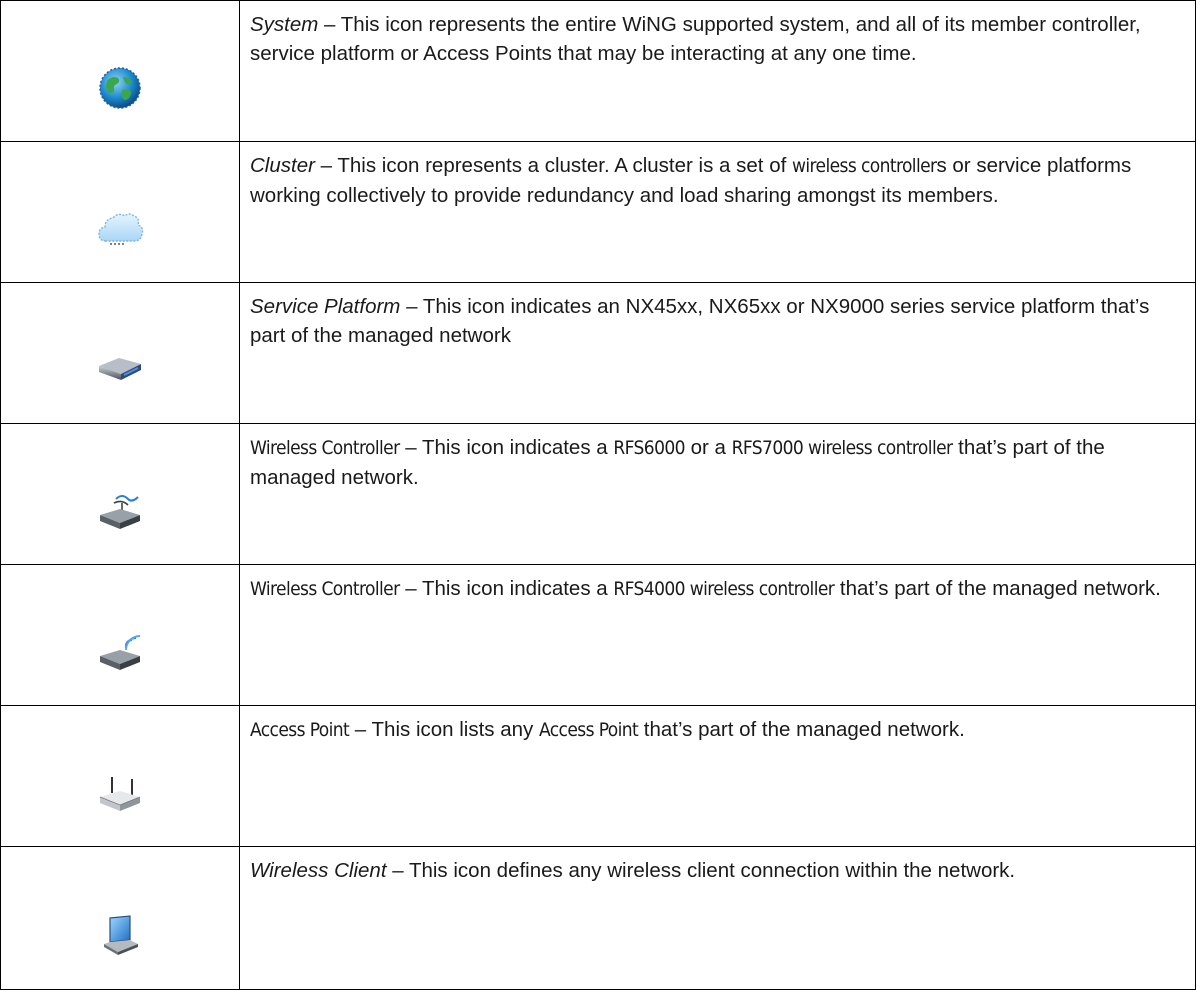 This screenshot has height=990, width=1197. I want to click on description-text: – This icon lists any, so click(444, 729).